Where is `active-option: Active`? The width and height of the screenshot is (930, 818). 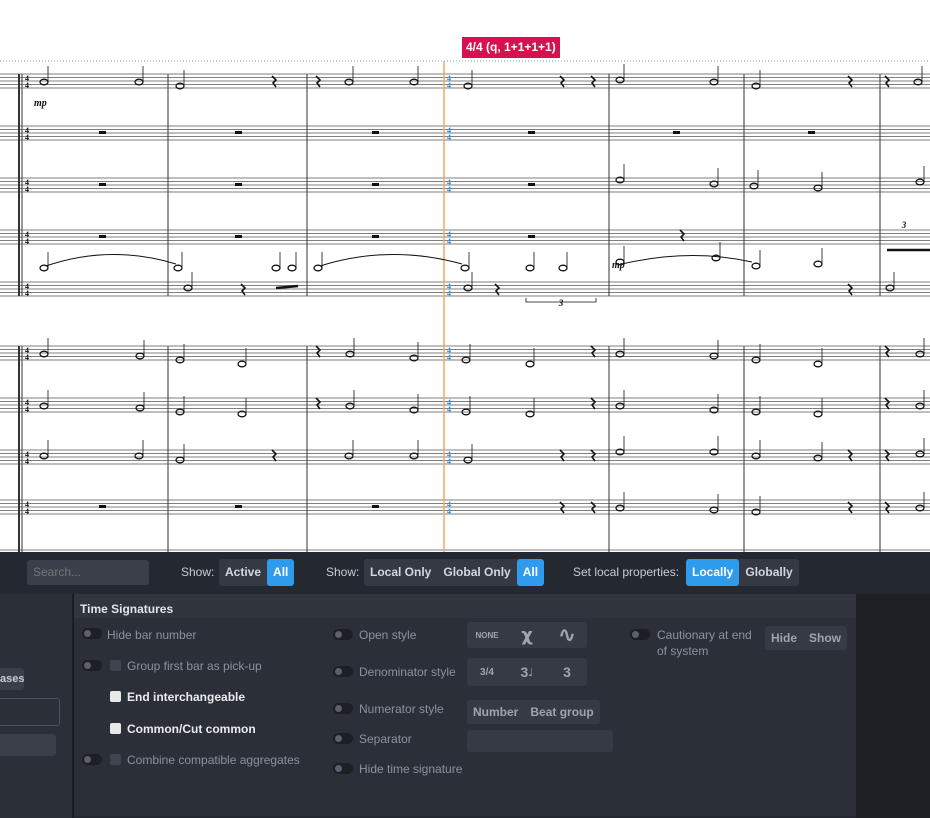
active-option: Active is located at coordinates (243, 572).